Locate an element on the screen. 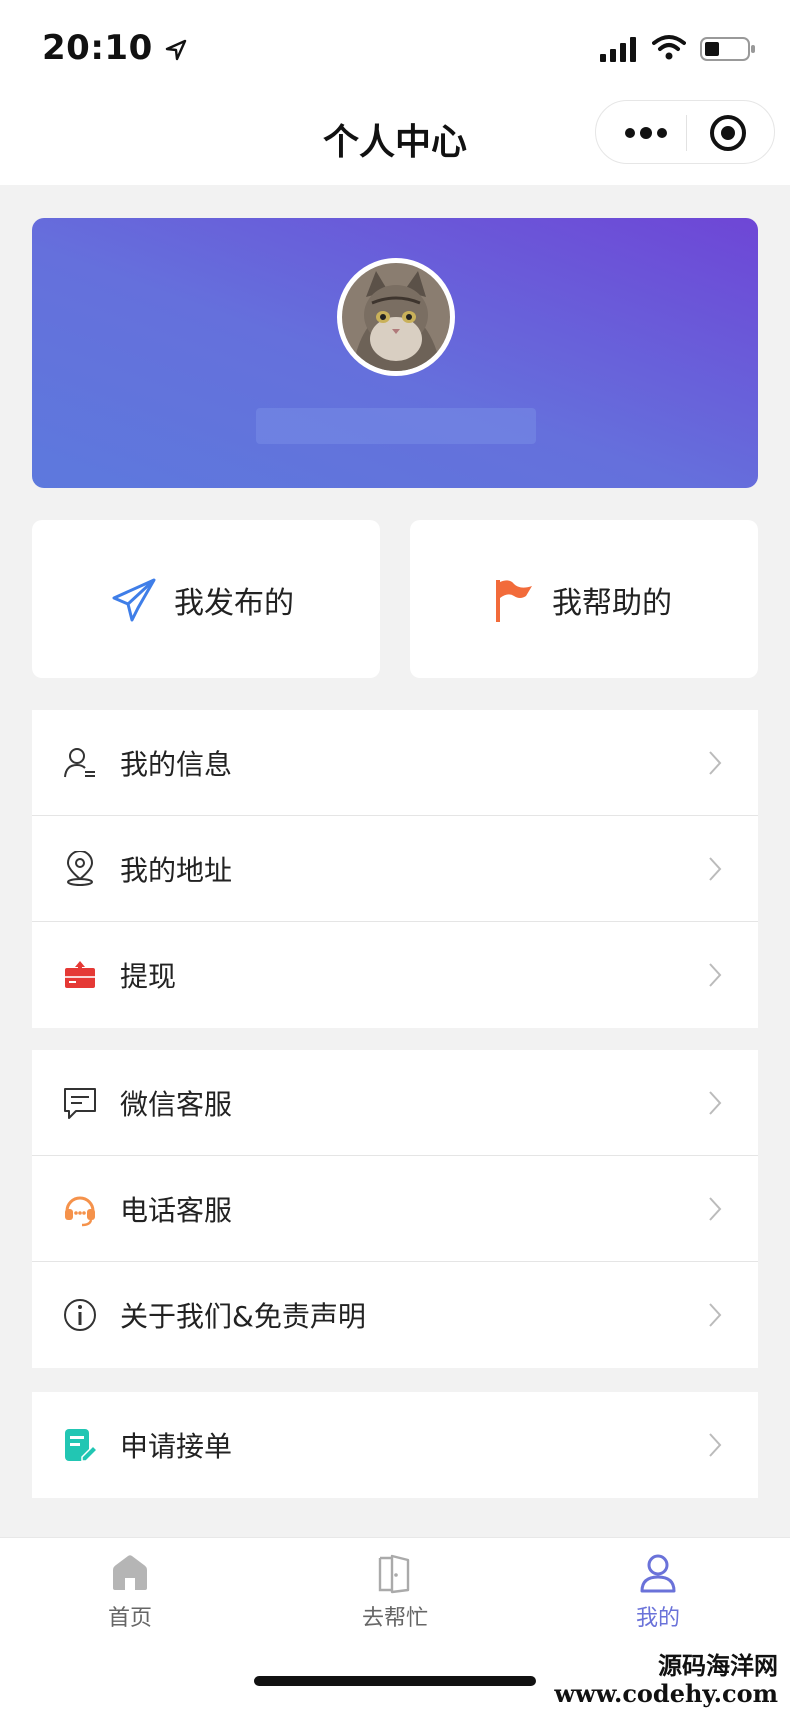  close-miniapp-icon is located at coordinates (728, 133).